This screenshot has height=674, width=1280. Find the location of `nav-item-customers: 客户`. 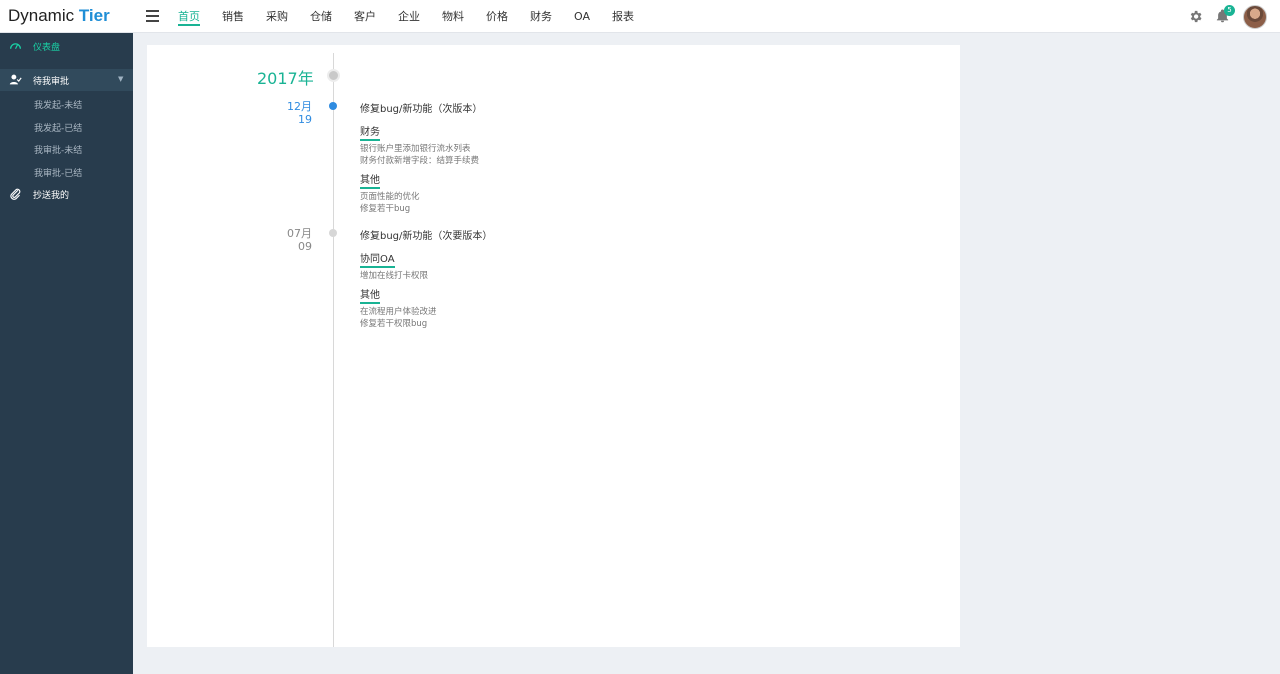

nav-item-customers: 客户 is located at coordinates (365, 16).